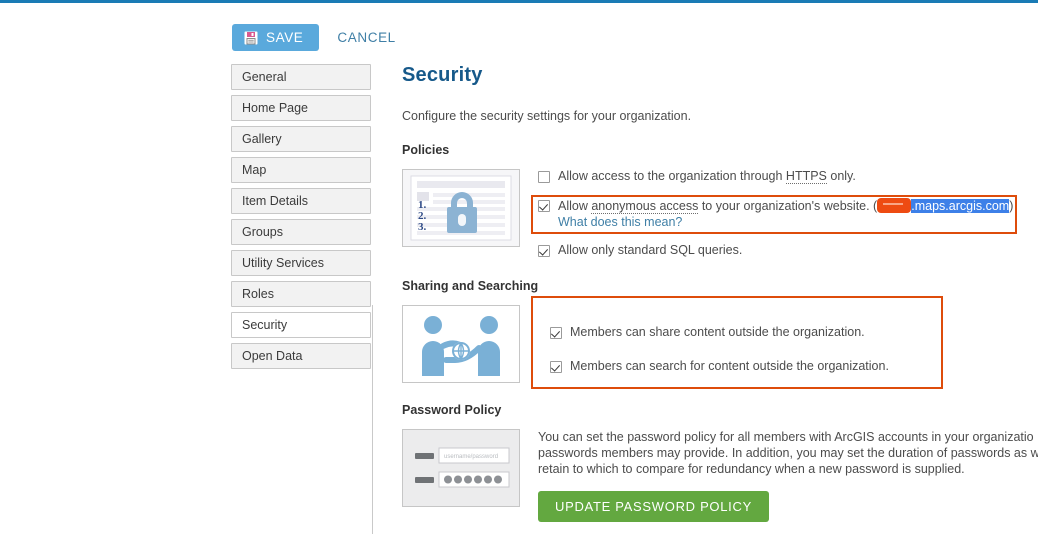 The image size is (1038, 534). I want to click on sidebar-item-gallery: Gallery, so click(301, 139).